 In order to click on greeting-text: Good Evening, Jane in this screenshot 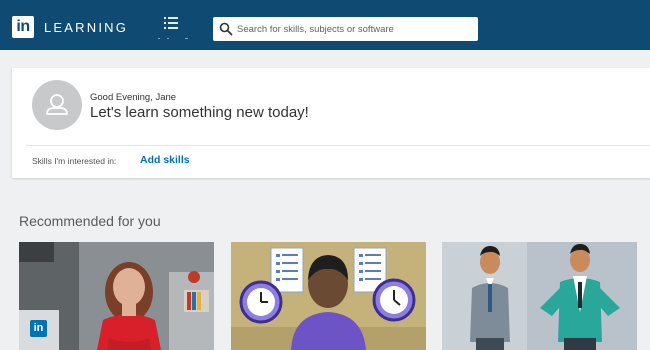, I will do `click(133, 97)`.